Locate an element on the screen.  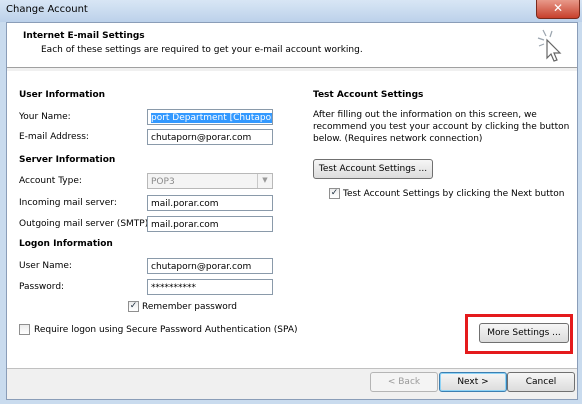
test-description-line-3: below. (Requires network connection) is located at coordinates (398, 139).